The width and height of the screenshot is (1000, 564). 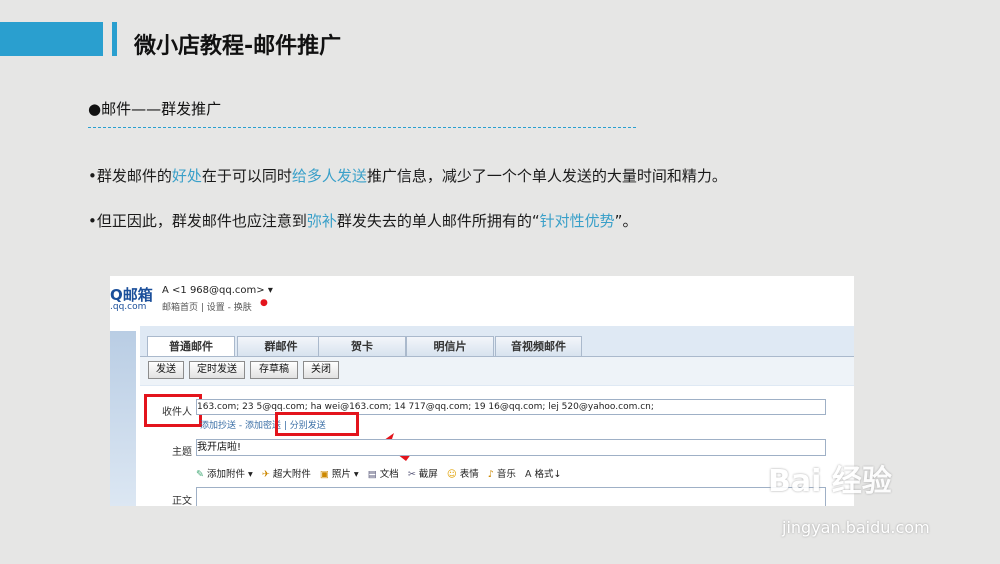 What do you see at coordinates (200, 474) in the screenshot?
I see `paperclip-icon: ✎` at bounding box center [200, 474].